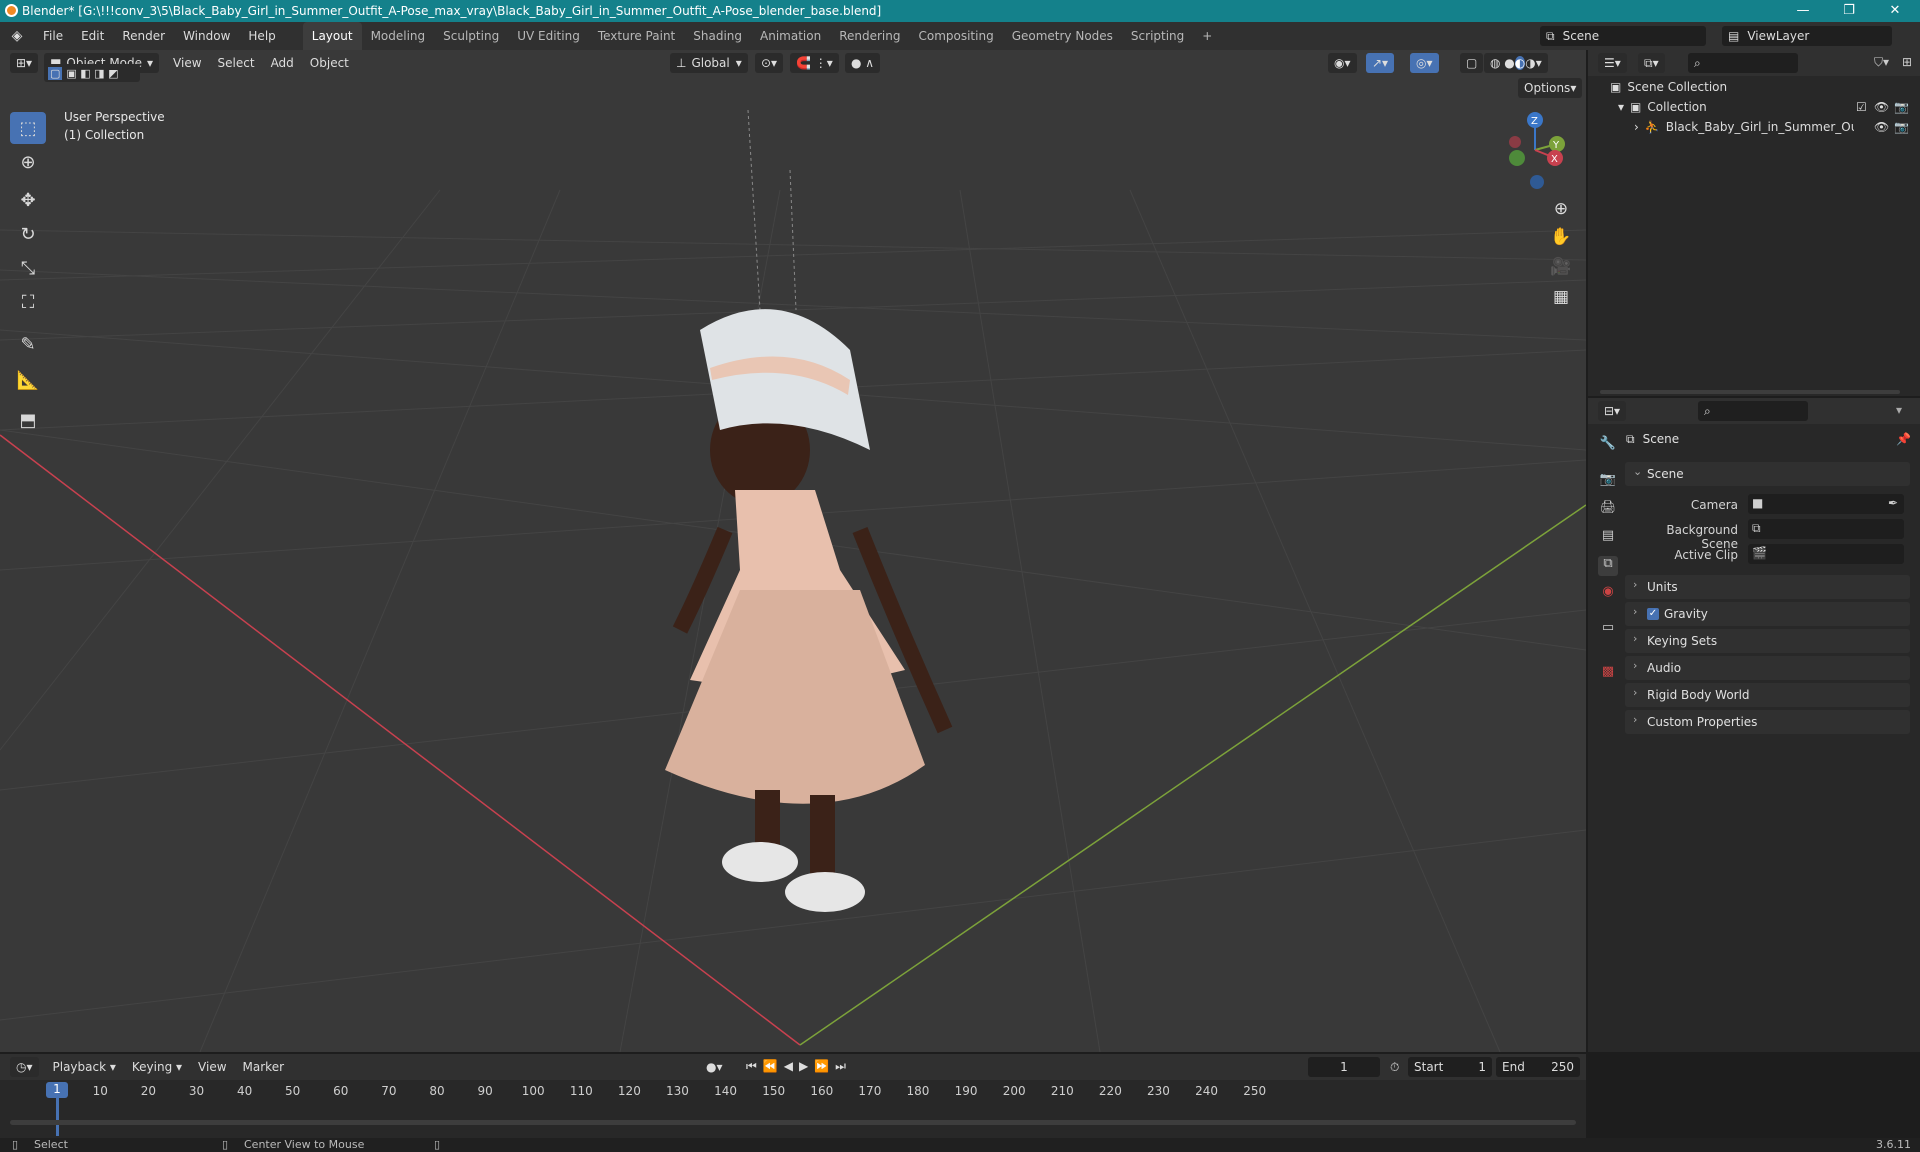 This screenshot has width=1920, height=1152. Describe the element at coordinates (863, 63) in the screenshot. I see `proportional-edit-button: ● ∧` at that location.